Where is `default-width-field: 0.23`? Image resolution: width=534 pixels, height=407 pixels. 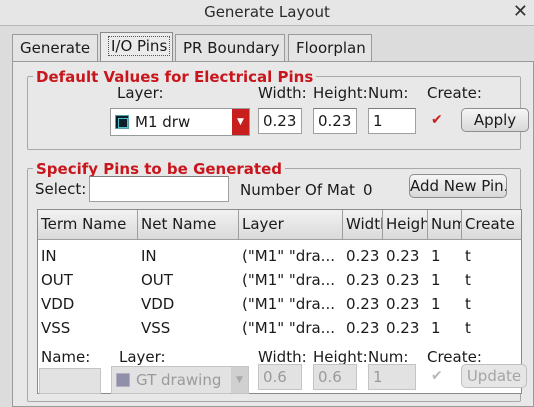
default-width-field: 0.23 is located at coordinates (280, 121).